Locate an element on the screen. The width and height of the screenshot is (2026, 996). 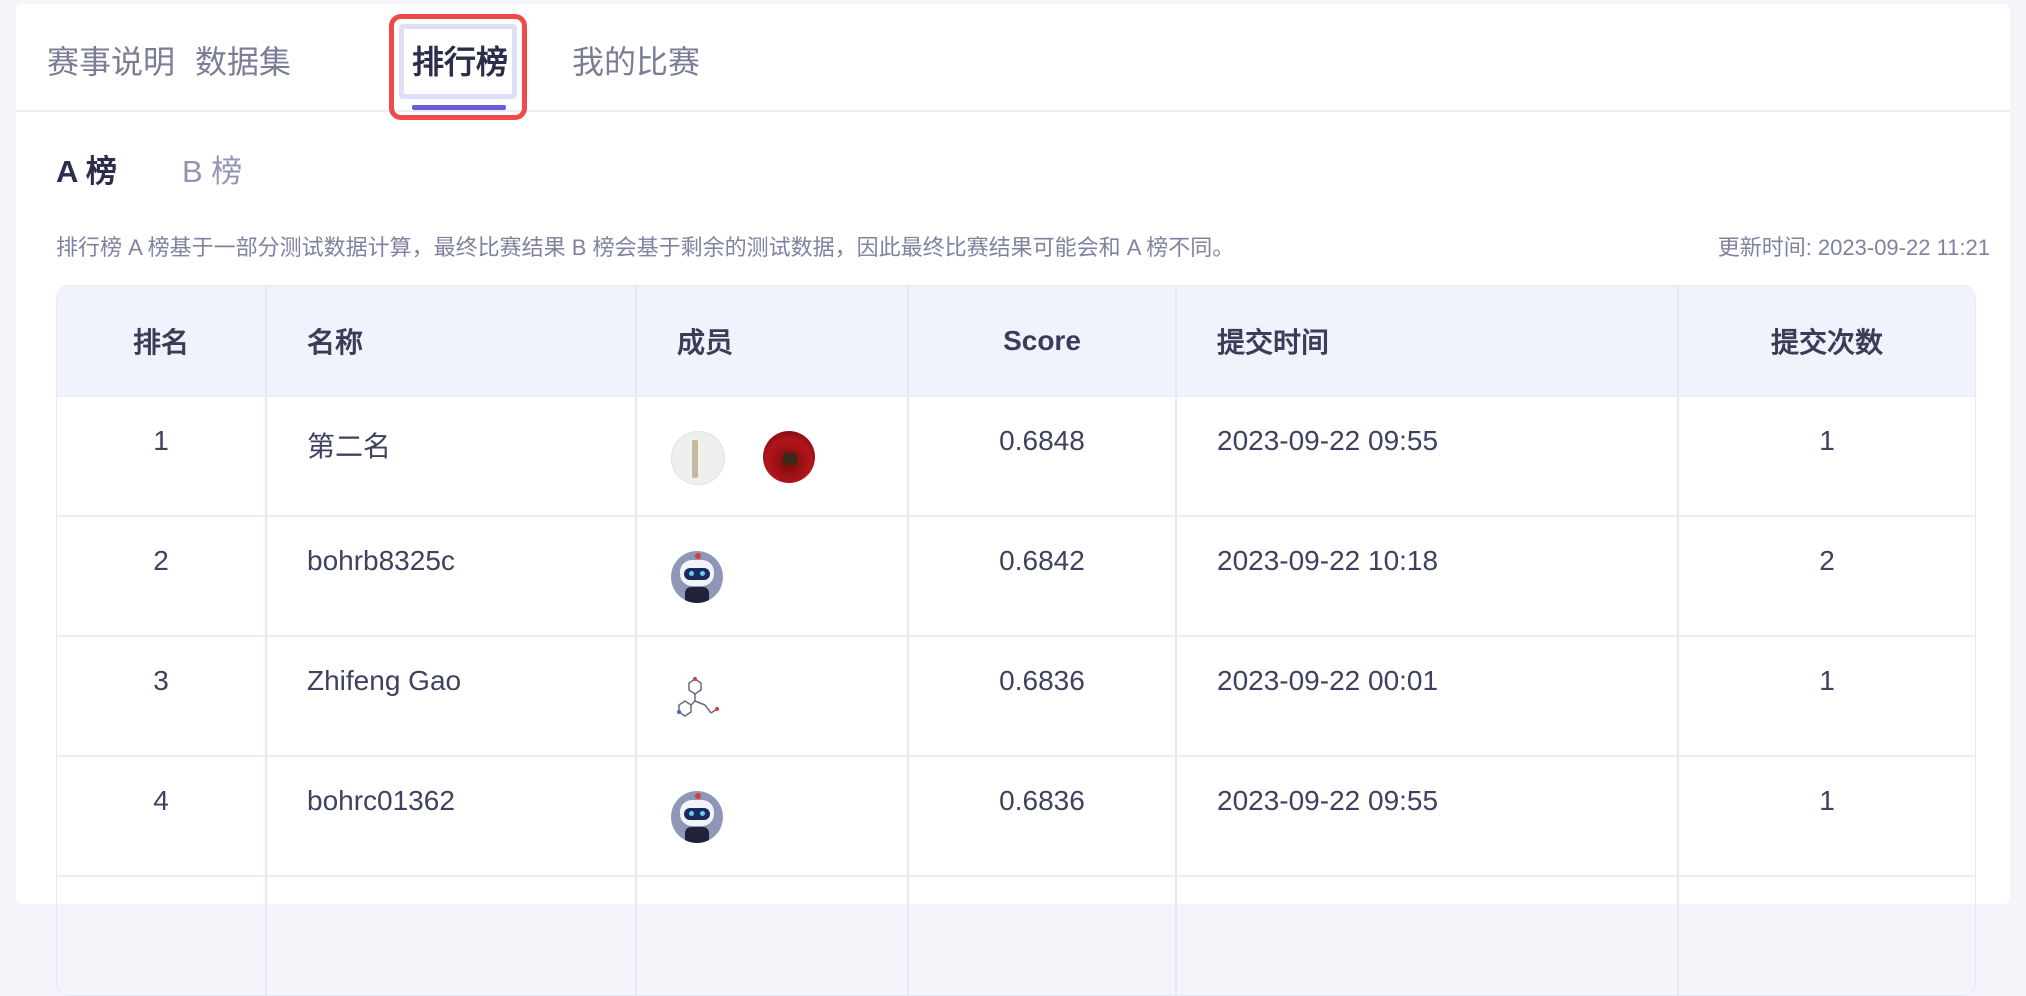
rank-cell: 1 is located at coordinates (162, 455).